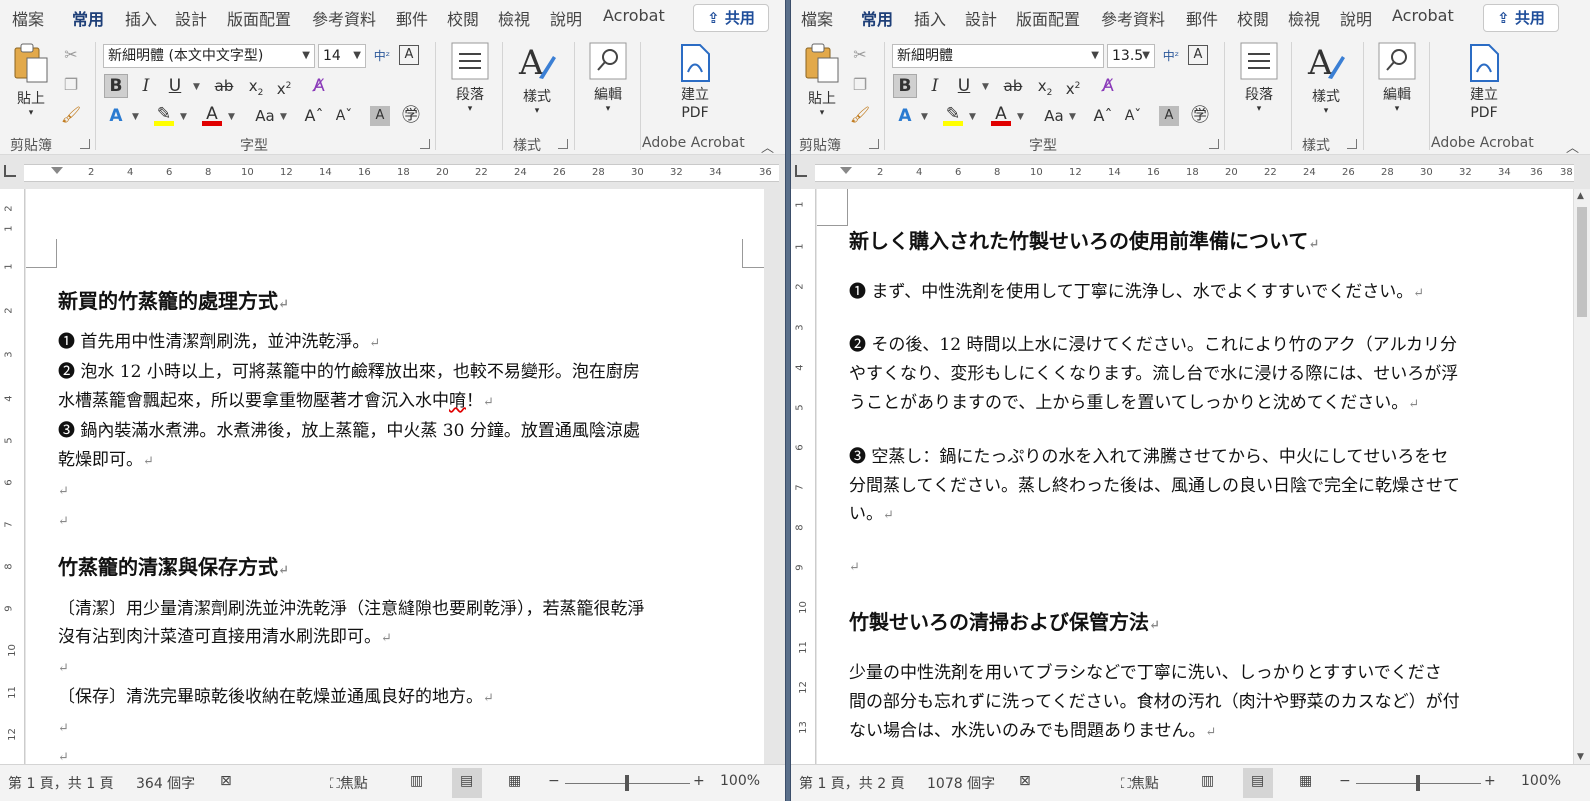 This screenshot has width=1590, height=801. Describe the element at coordinates (470, 78) in the screenshot. I see `paragraph-button: 段落 ▾` at that location.